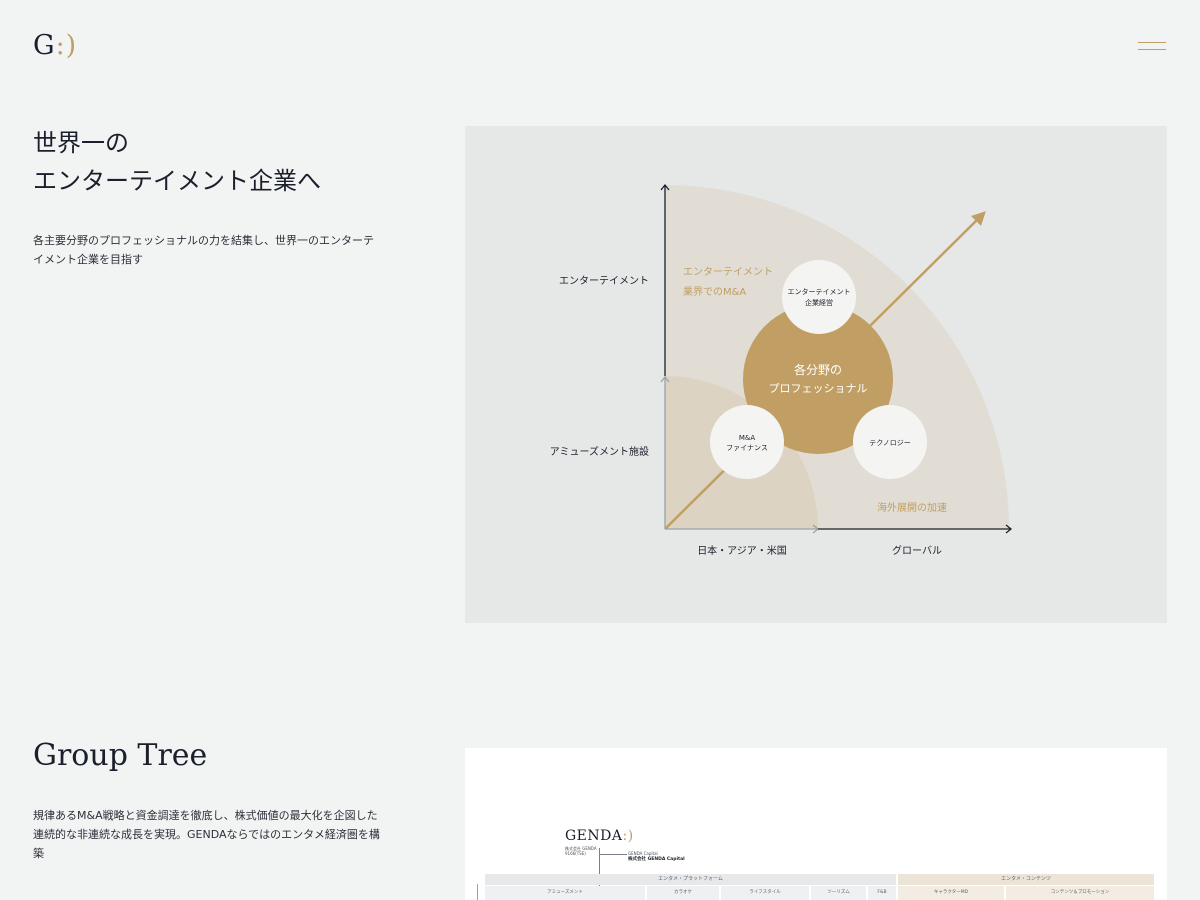 The image size is (1200, 900). Describe the element at coordinates (728, 272) in the screenshot. I see `outer-note-line1: エンターテイメント` at that location.